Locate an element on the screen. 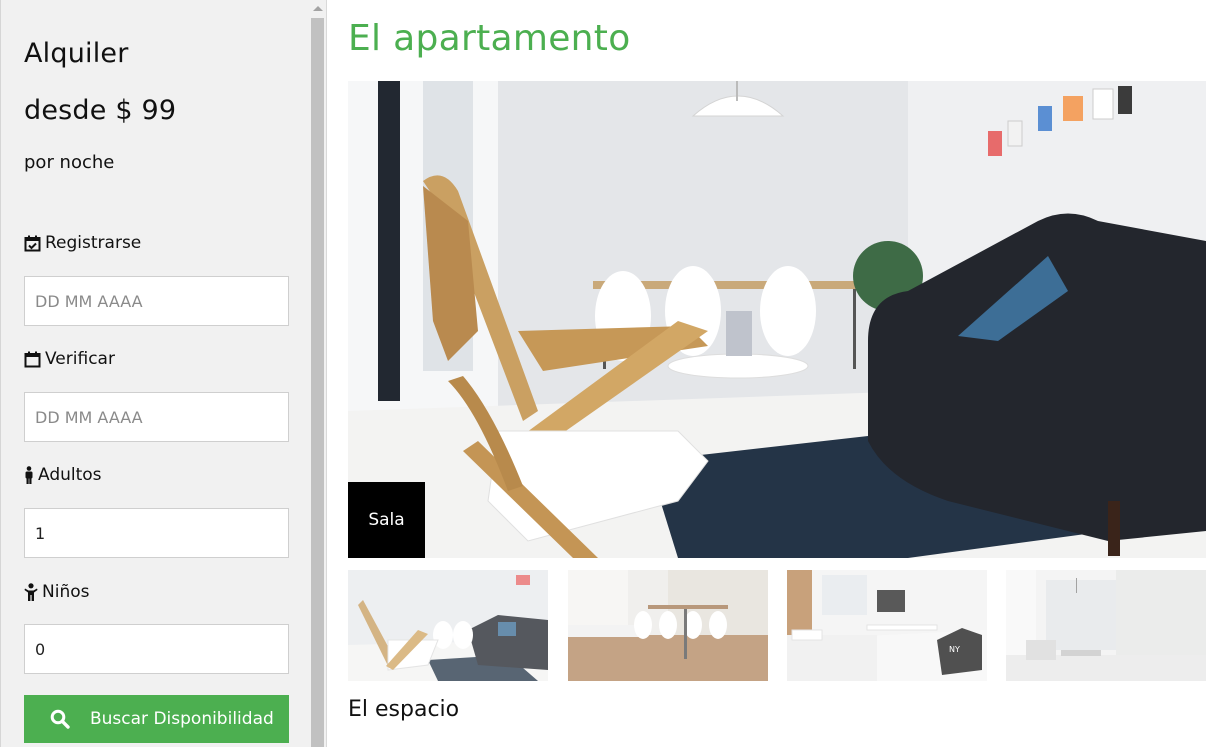 This screenshot has width=1229, height=747. thumbnail-living-room is located at coordinates (448, 625).